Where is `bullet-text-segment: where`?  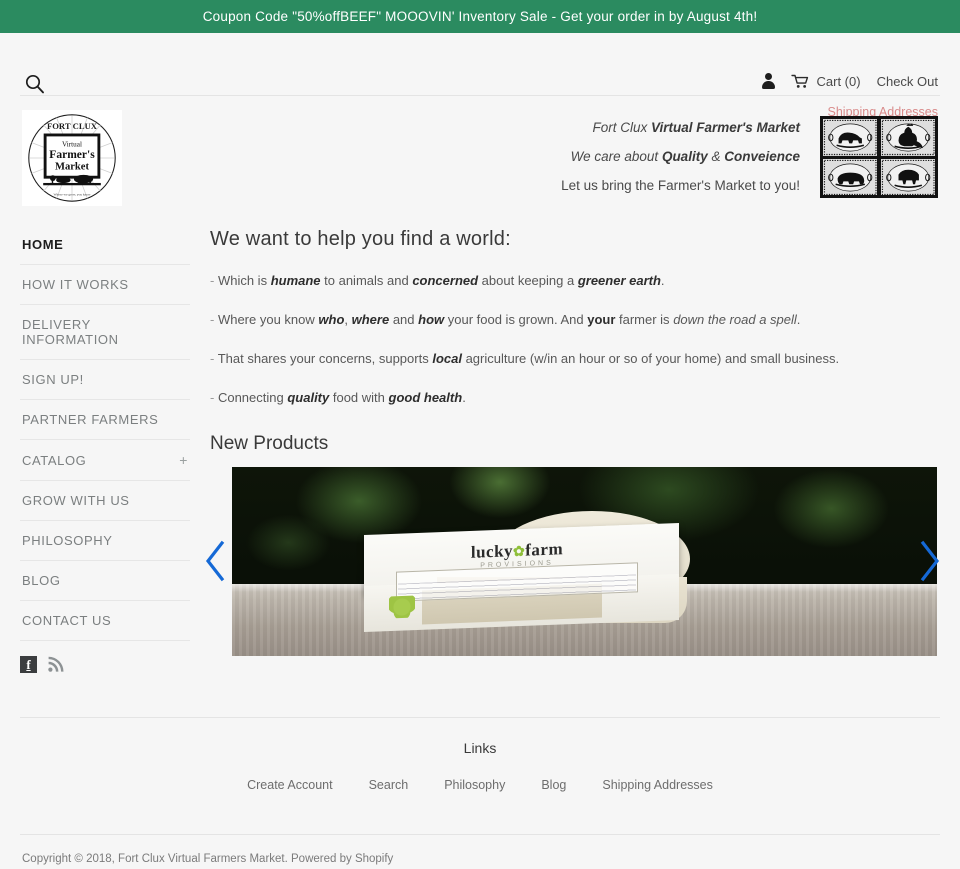
bullet-text-segment: where is located at coordinates (370, 319).